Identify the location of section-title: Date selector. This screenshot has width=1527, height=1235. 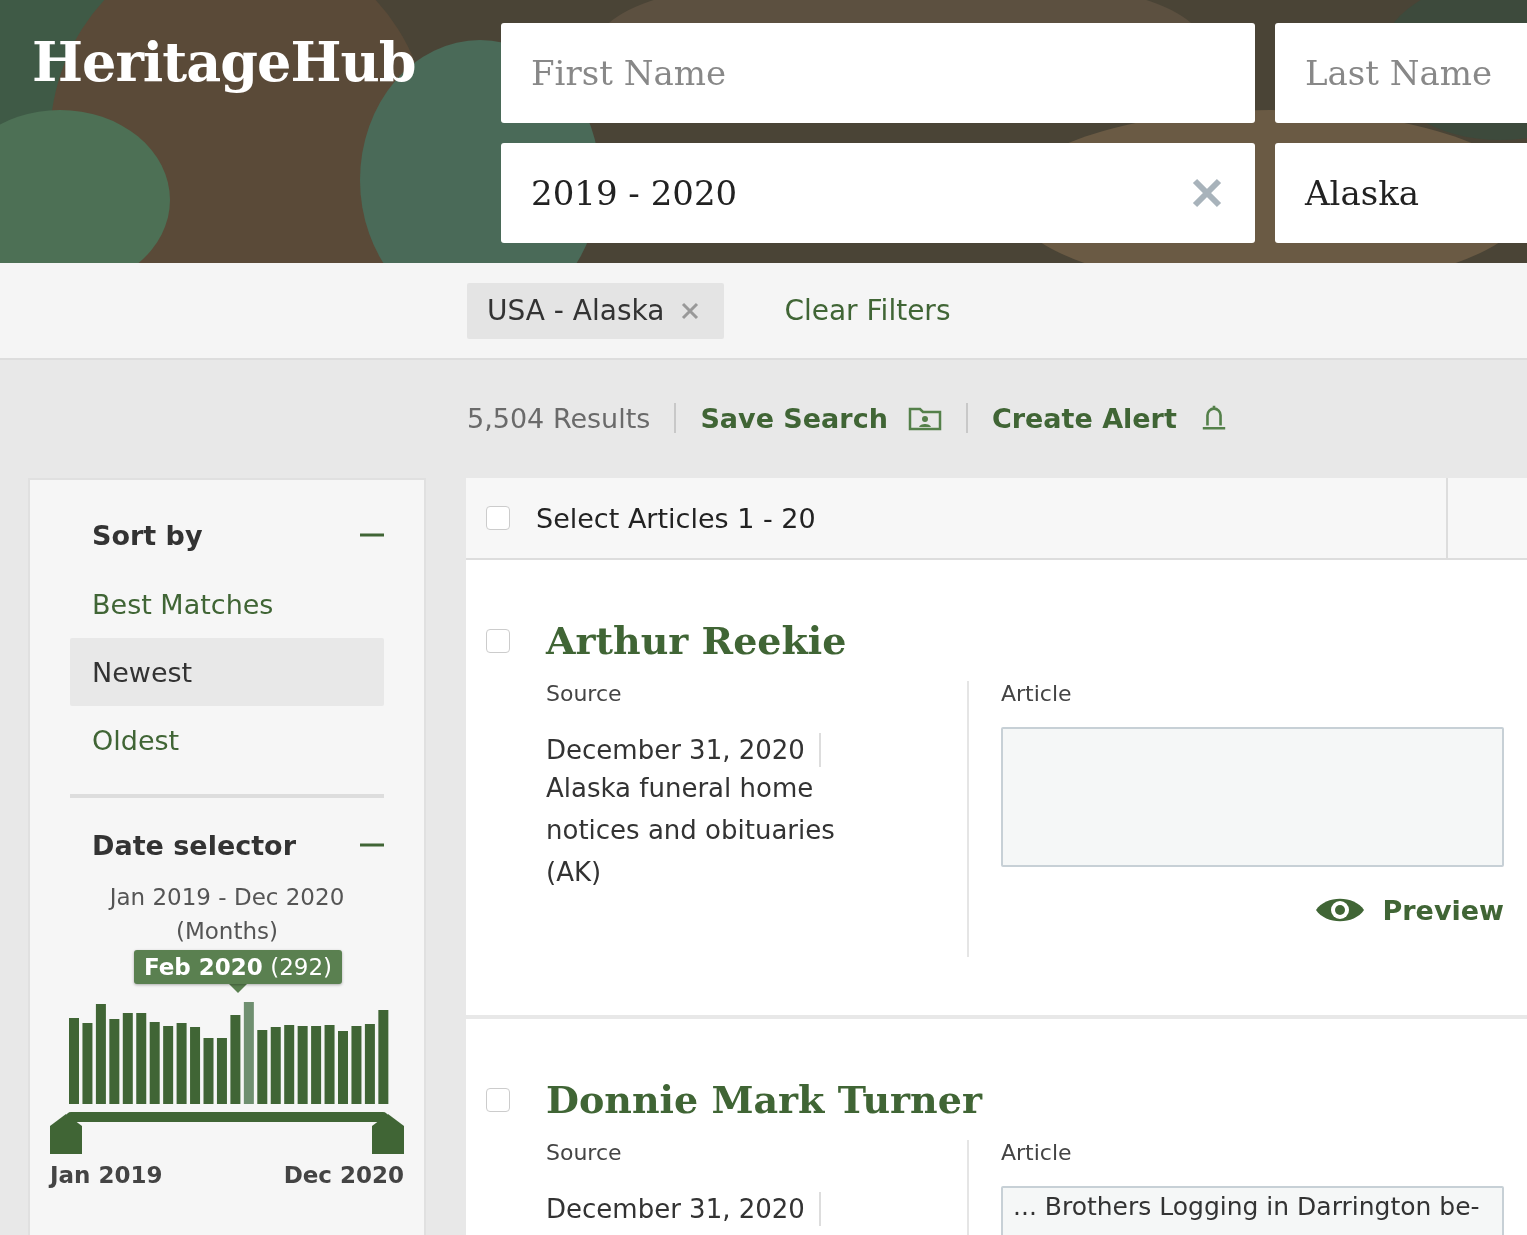
(194, 845).